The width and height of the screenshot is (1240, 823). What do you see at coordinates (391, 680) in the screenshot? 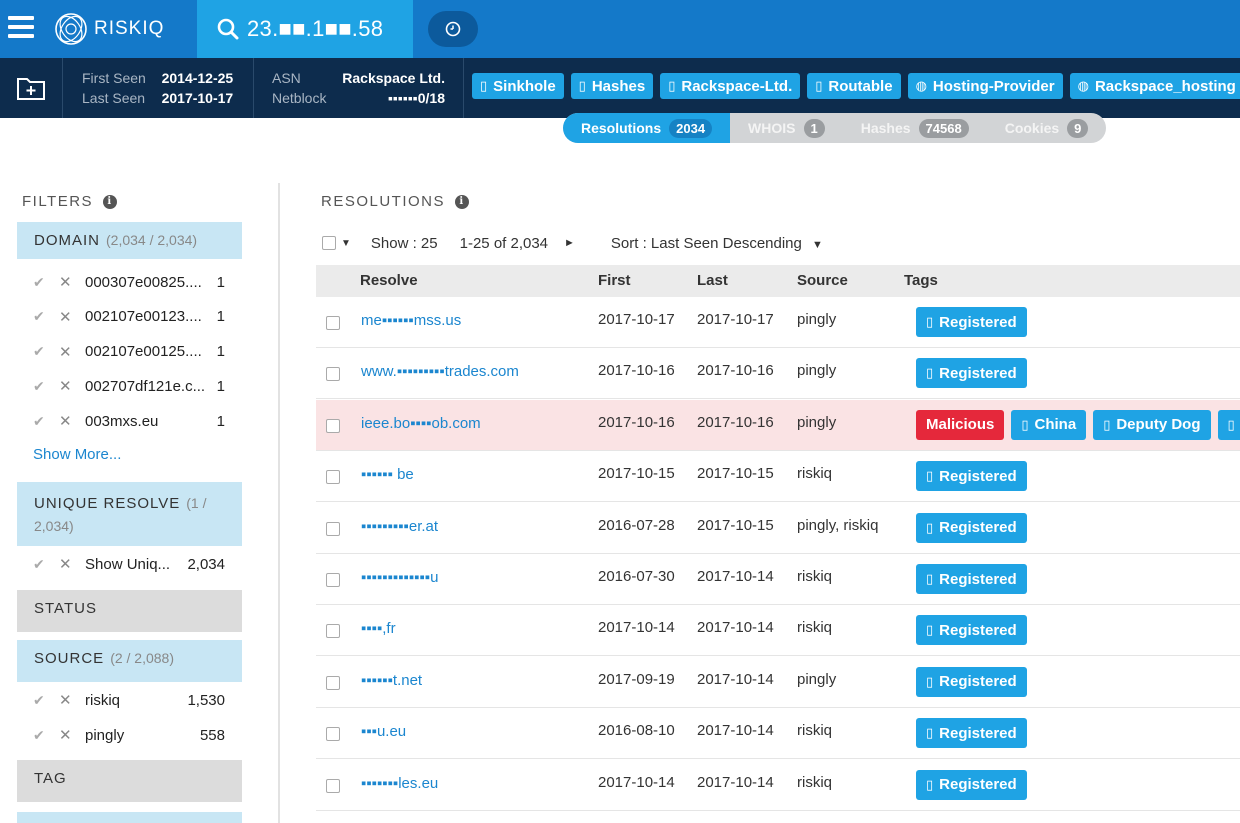
I see `resolve-link: ▪▪▪▪▪▪t.net` at bounding box center [391, 680].